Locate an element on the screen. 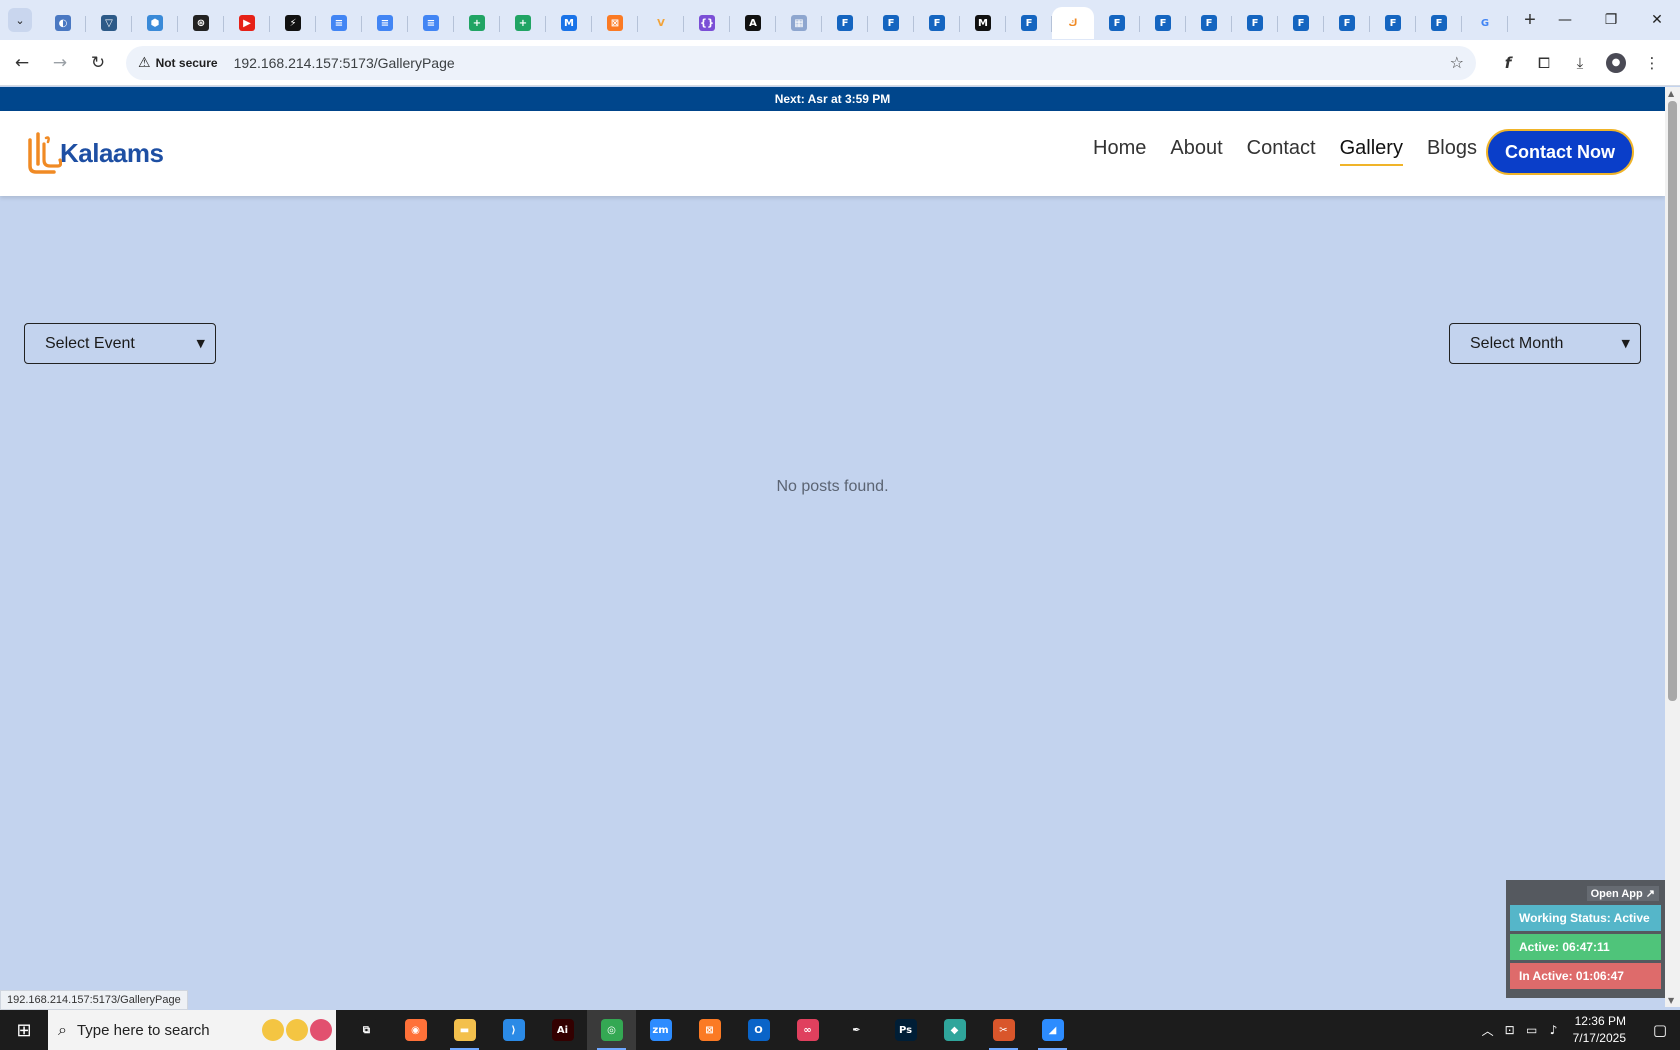  close-window-icon: ✕ is located at coordinates (1657, 20).